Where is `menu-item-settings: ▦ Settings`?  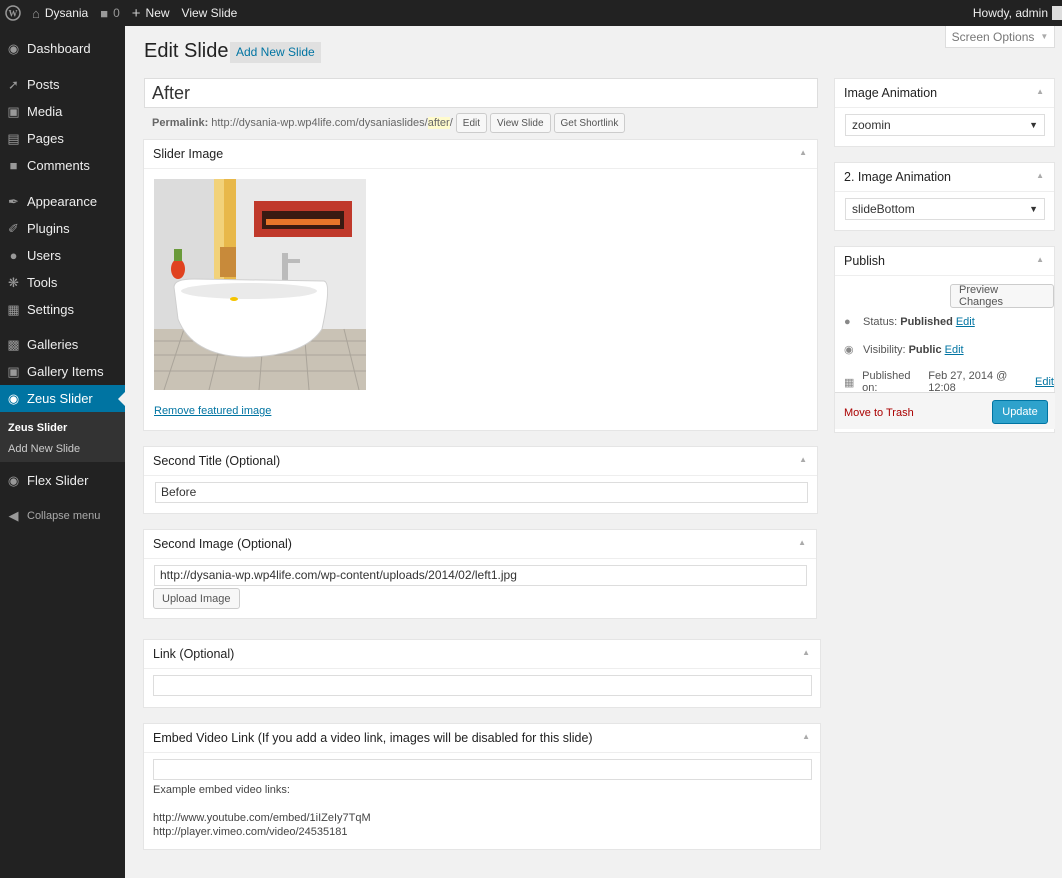
menu-item-settings: ▦ Settings is located at coordinates (62, 309).